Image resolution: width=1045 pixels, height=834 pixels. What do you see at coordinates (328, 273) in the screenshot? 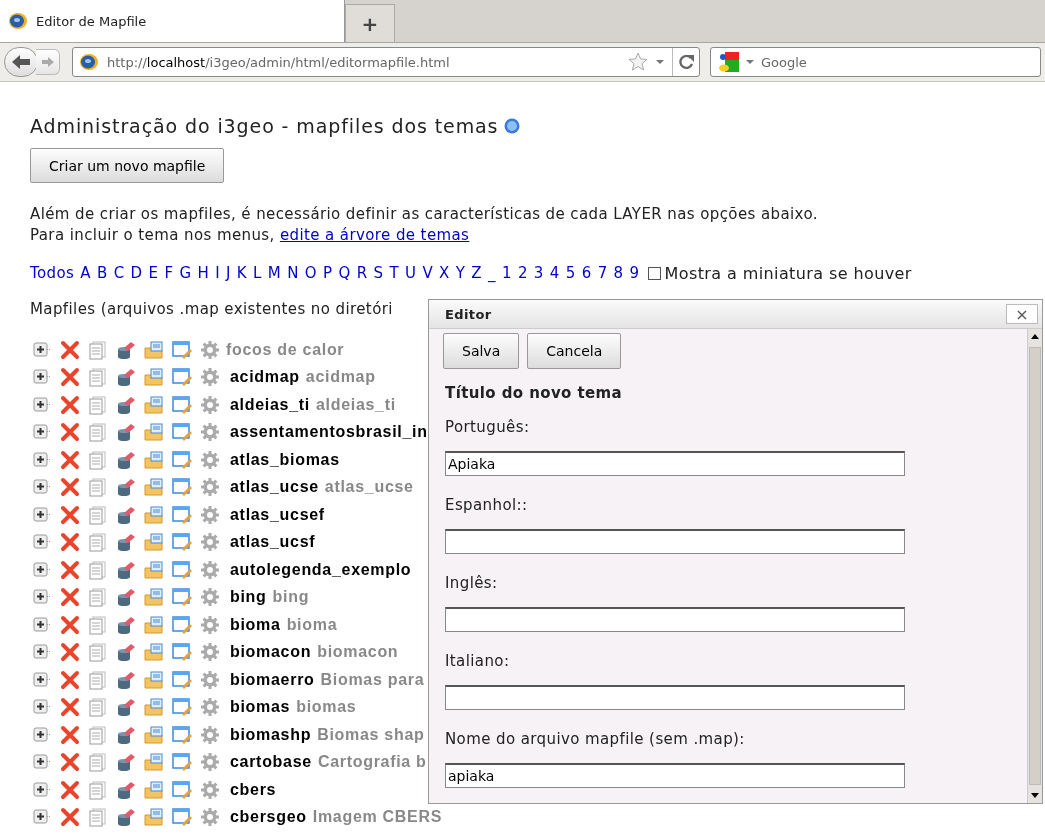
I see `letter-filter-link: P` at bounding box center [328, 273].